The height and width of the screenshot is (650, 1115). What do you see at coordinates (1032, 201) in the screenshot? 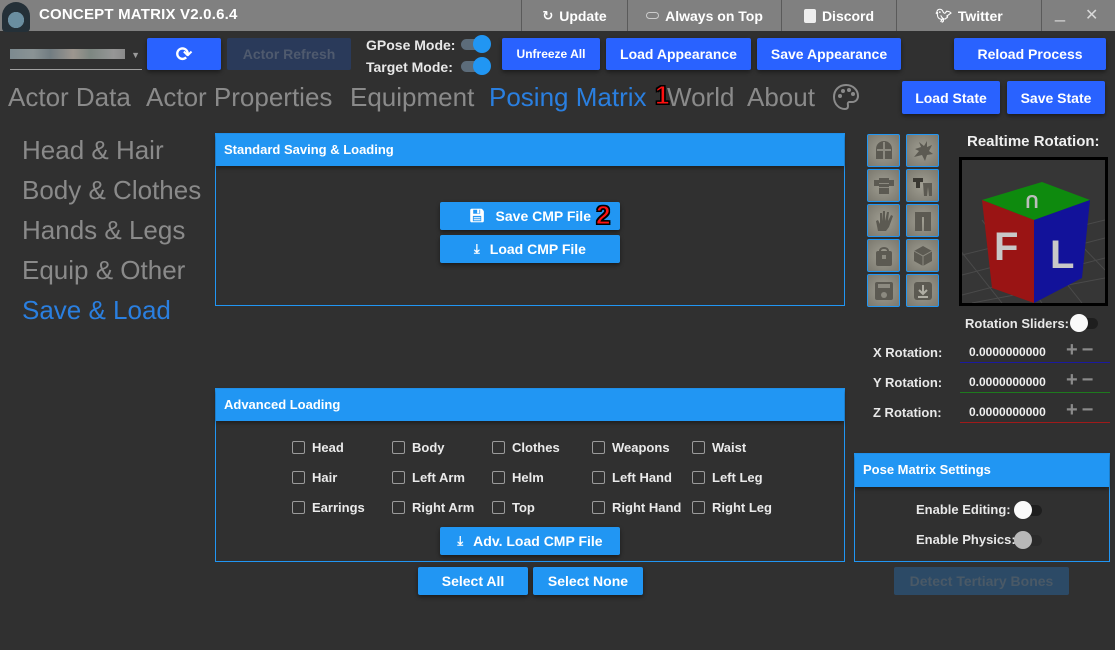
I see `cube-face-up: U` at bounding box center [1032, 201].